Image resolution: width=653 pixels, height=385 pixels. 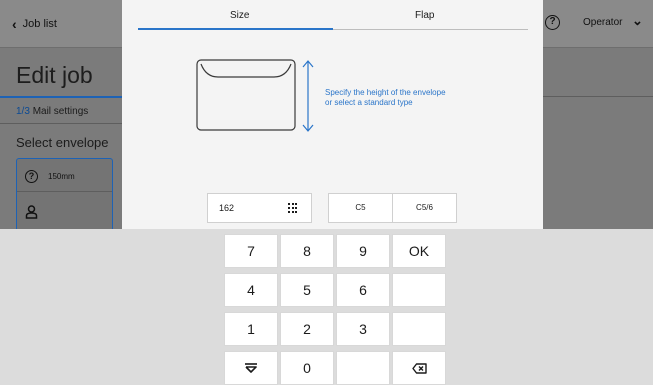 I want to click on step-label: Mail settings, so click(x=60, y=111).